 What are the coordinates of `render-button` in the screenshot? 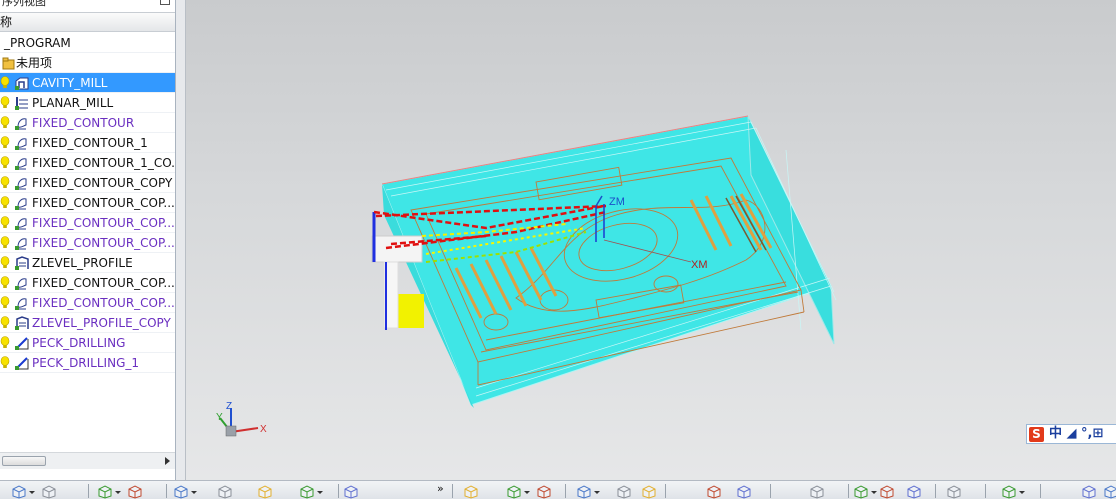 It's located at (817, 491).